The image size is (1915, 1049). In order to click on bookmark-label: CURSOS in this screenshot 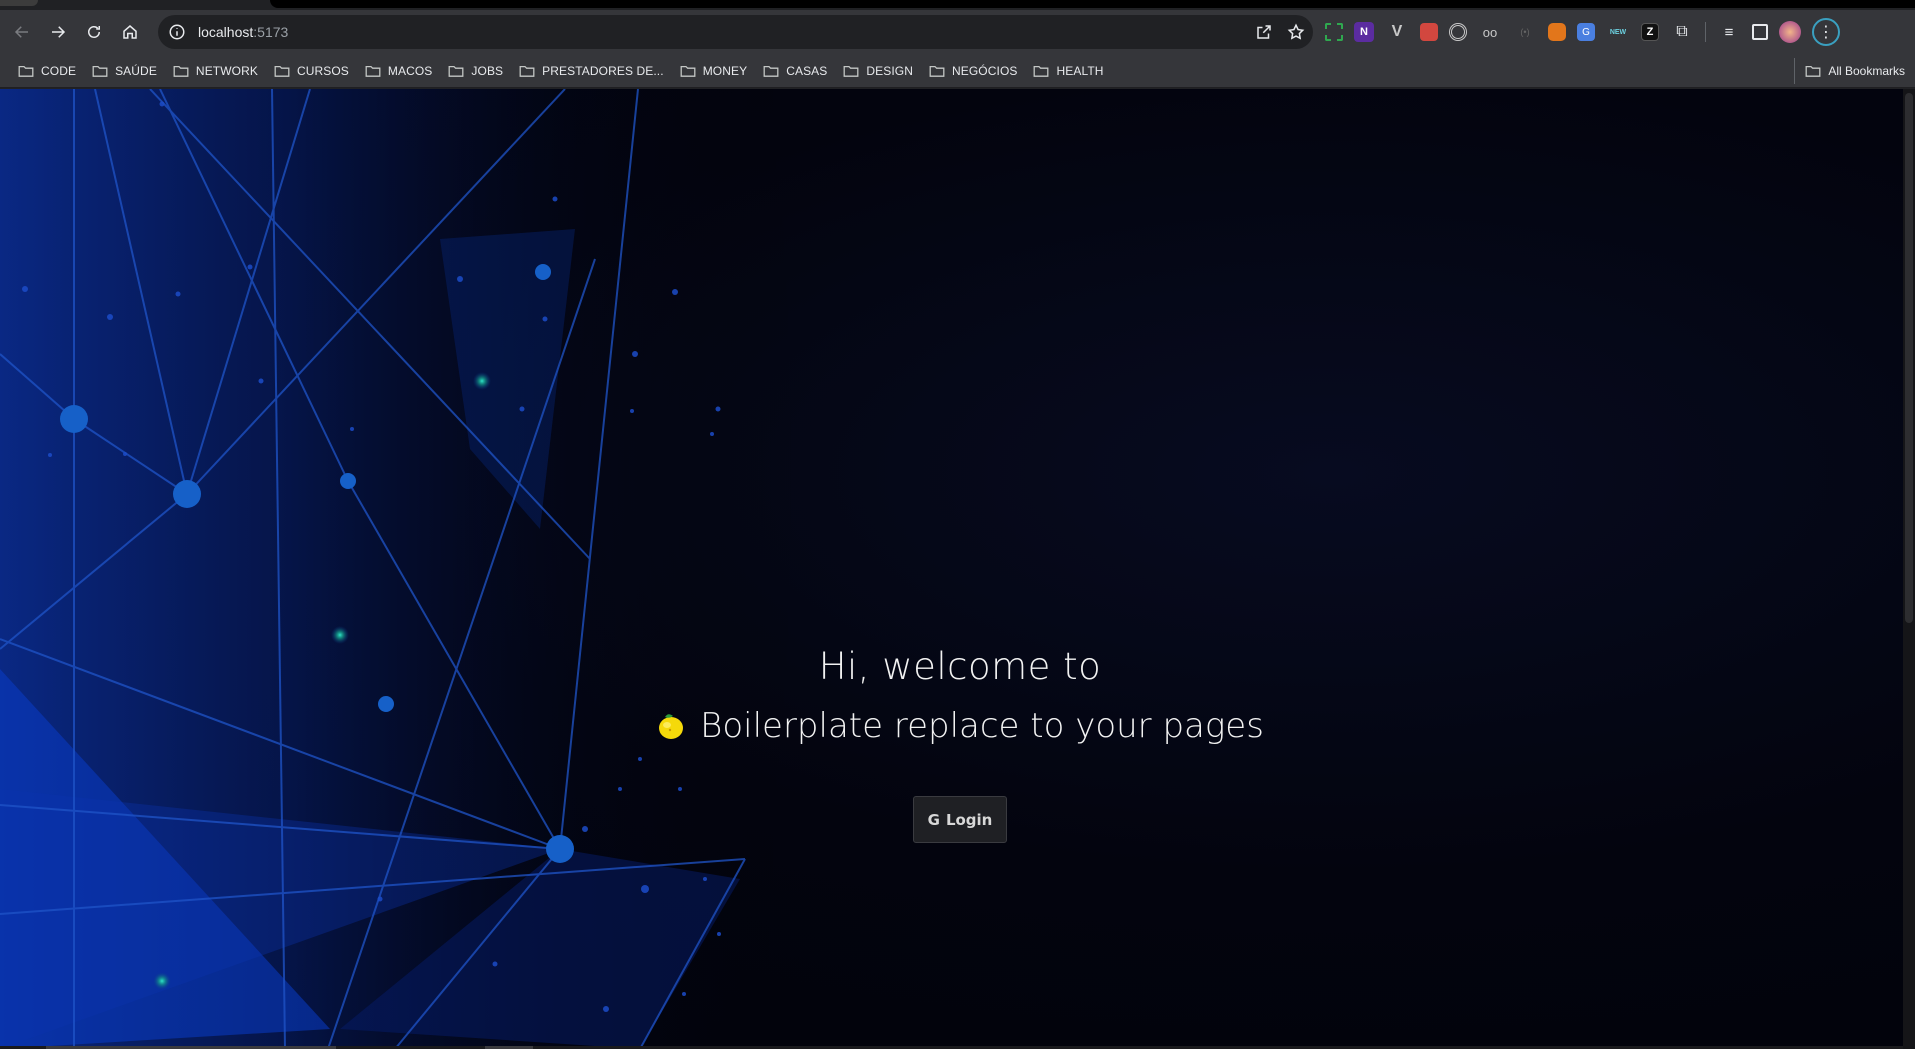, I will do `click(322, 70)`.